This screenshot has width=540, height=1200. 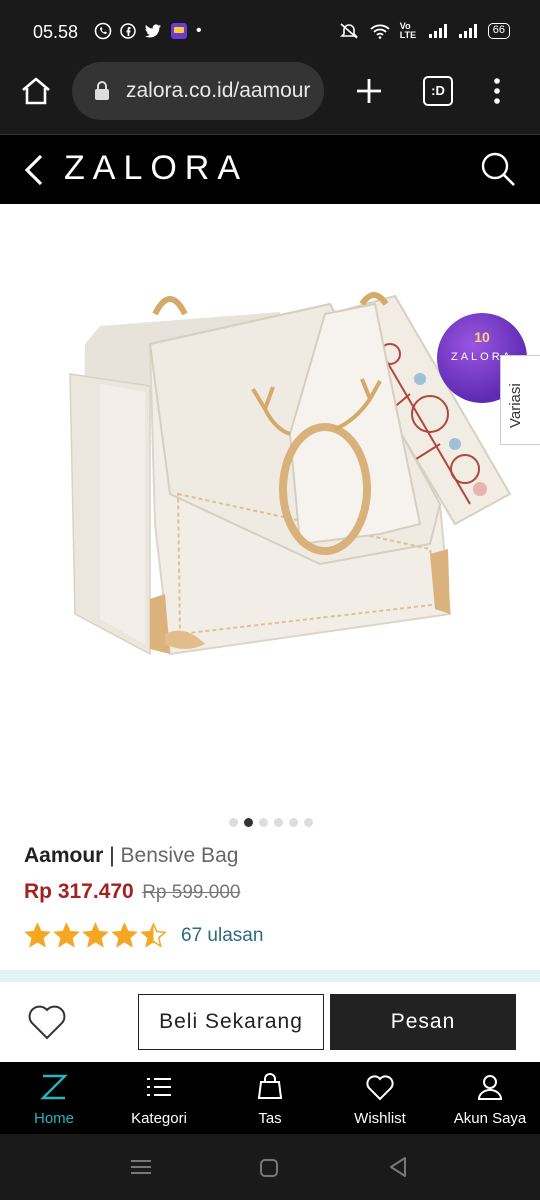 What do you see at coordinates (231, 1022) in the screenshot?
I see `buy-now-button: Beli Sekarang` at bounding box center [231, 1022].